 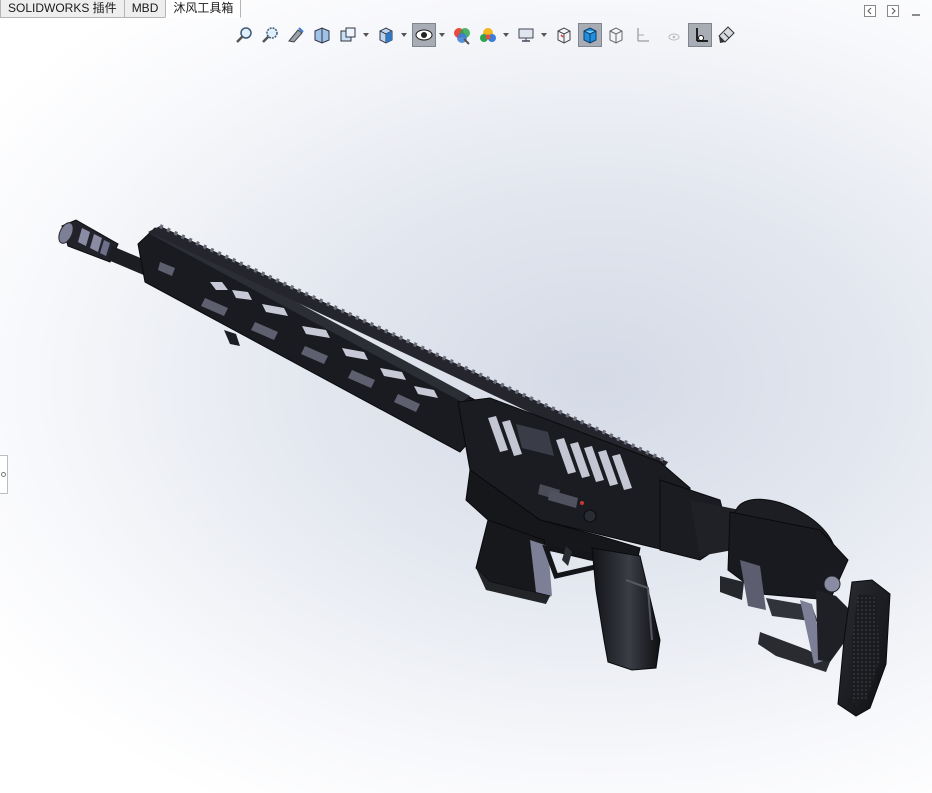 What do you see at coordinates (244, 35) in the screenshot?
I see `zoom-to-fit-icon` at bounding box center [244, 35].